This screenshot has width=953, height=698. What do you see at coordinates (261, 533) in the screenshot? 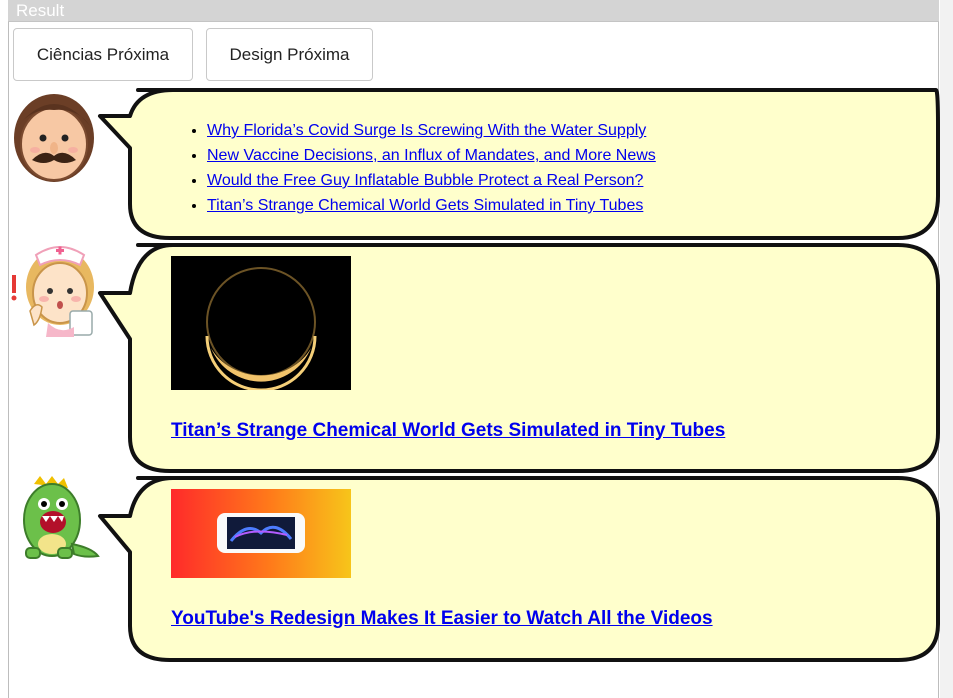
I see `youtube-thumbnail-image` at bounding box center [261, 533].